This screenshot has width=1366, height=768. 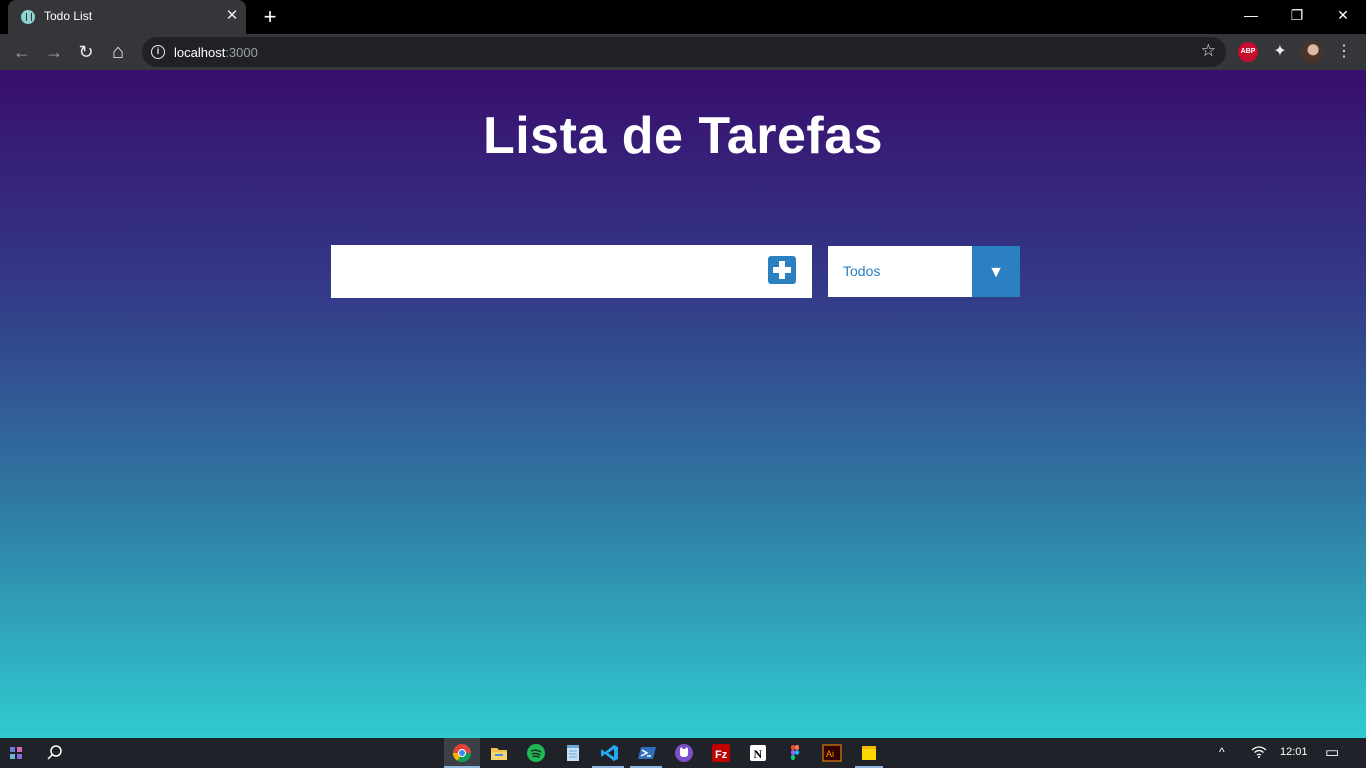 I want to click on url-text: localhost:3000, so click(x=216, y=52).